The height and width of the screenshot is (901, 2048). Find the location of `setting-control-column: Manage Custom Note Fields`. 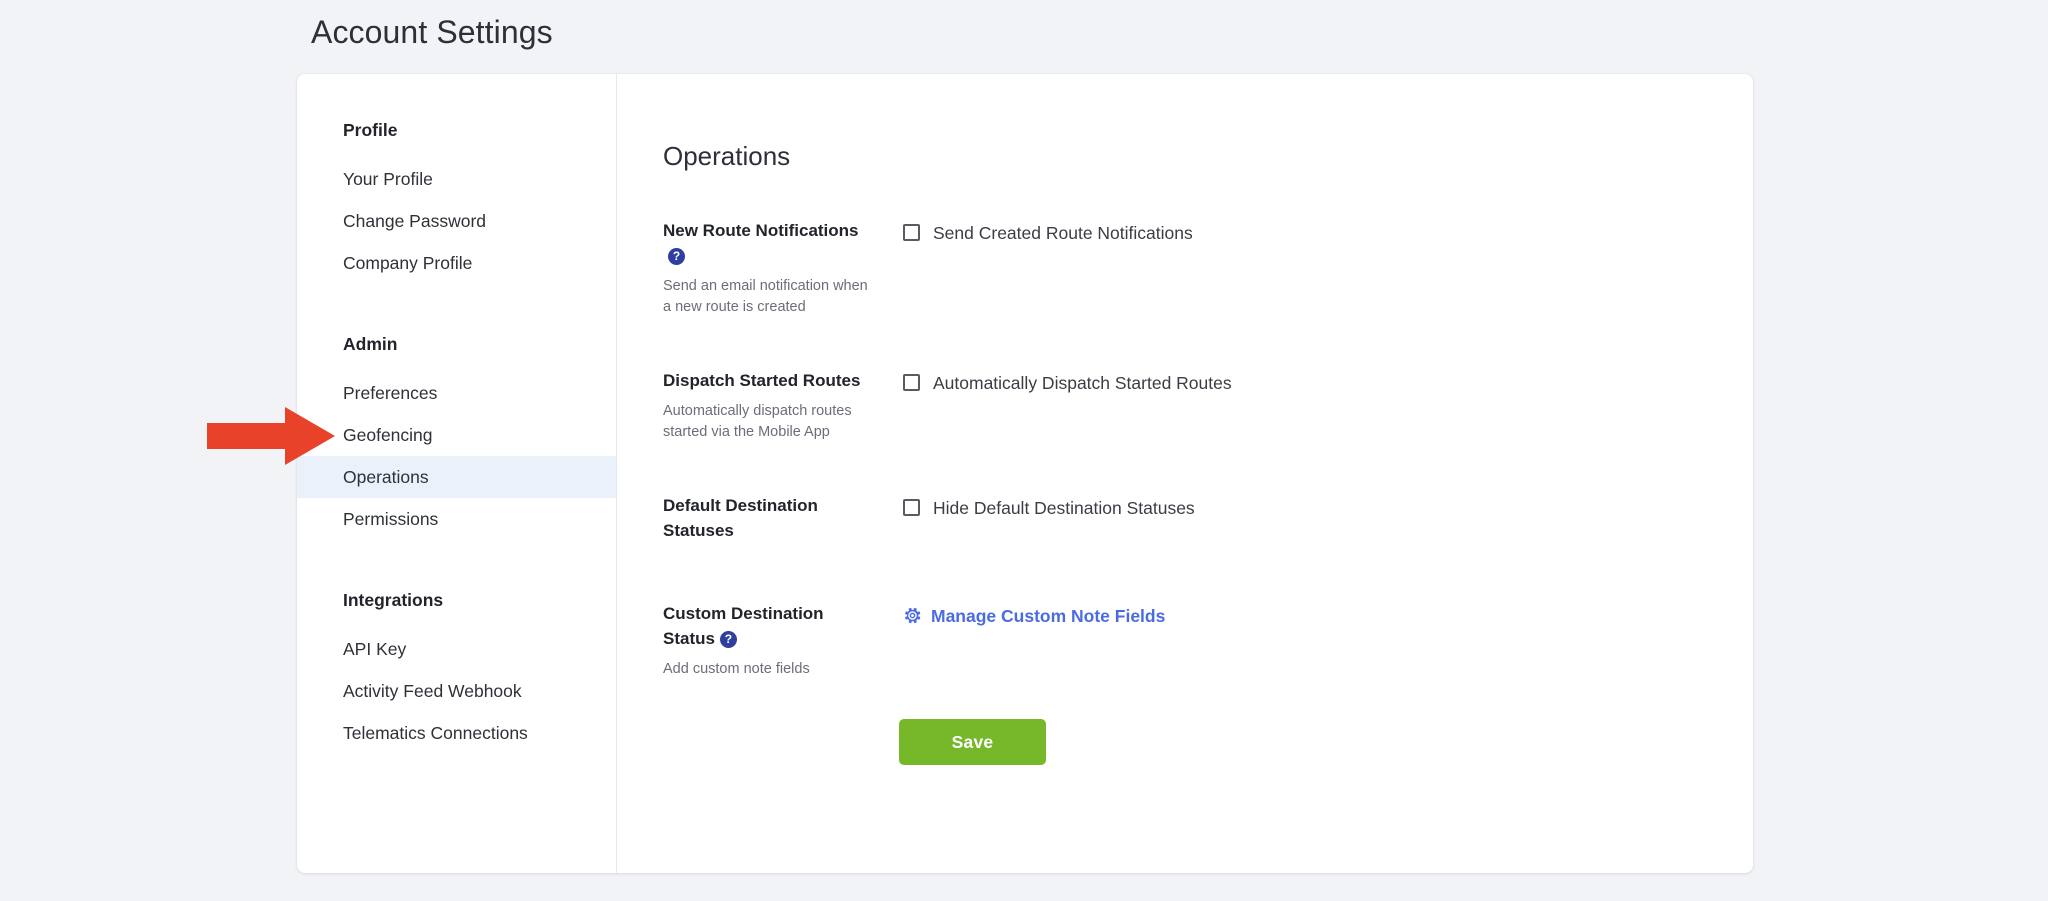

setting-control-column: Manage Custom Note Fields is located at coordinates (1328, 616).